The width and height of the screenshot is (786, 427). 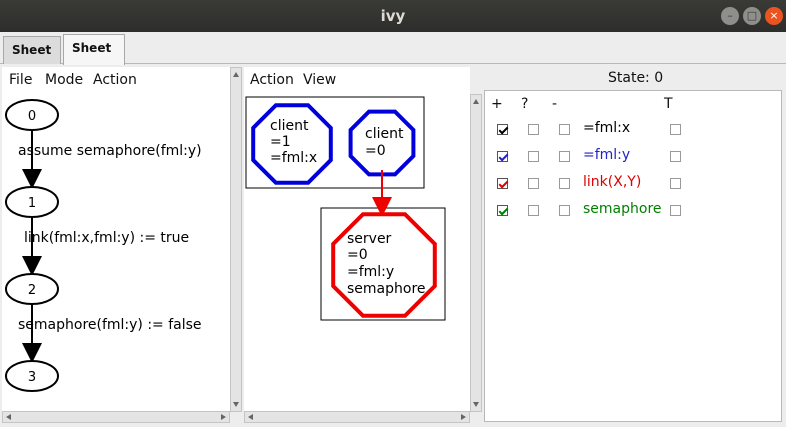 What do you see at coordinates (476, 404) in the screenshot?
I see `graph-scroll-down-icon` at bounding box center [476, 404].